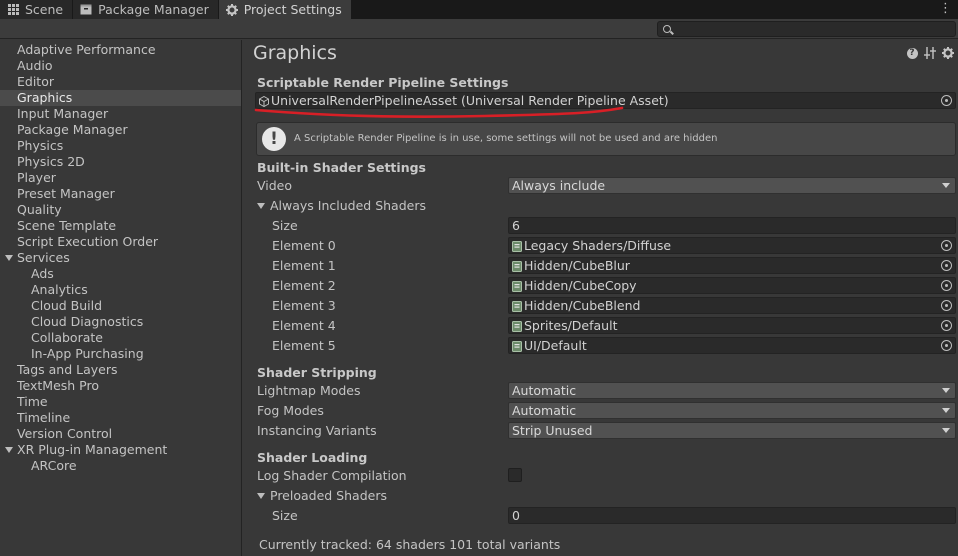 The image size is (958, 556). Describe the element at coordinates (86, 49) in the screenshot. I see `sidebar-item-label: Adaptive Performance` at that location.